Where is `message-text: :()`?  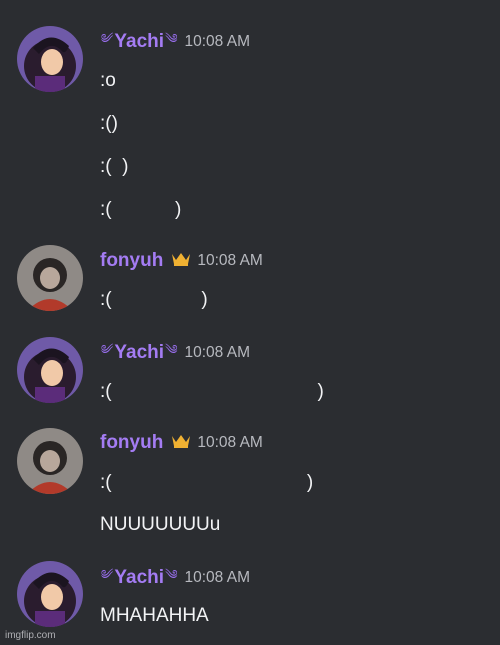 message-text: :() is located at coordinates (109, 123).